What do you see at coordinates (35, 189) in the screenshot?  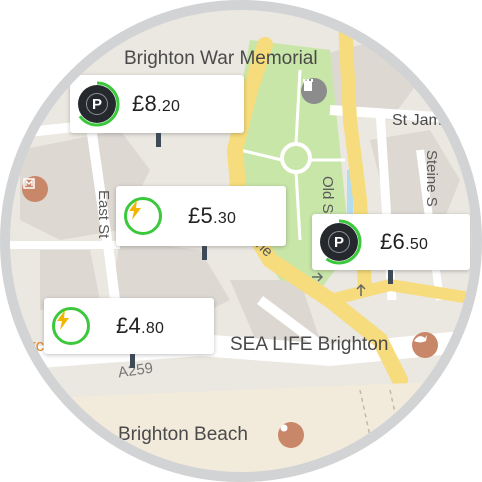 I see `museum-icon` at bounding box center [35, 189].